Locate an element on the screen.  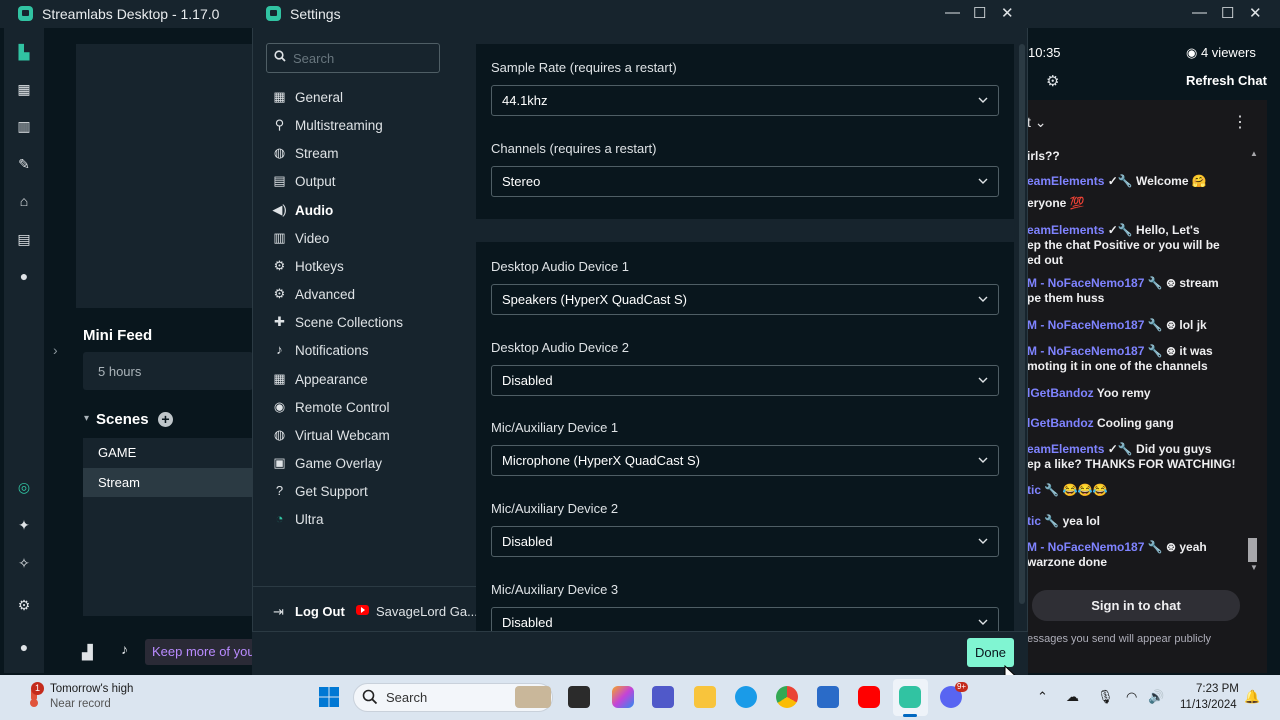
chat-message: M - NoFaceNemo187 🔧 ⊛ lol jk is located at coordinates (1143, 325).